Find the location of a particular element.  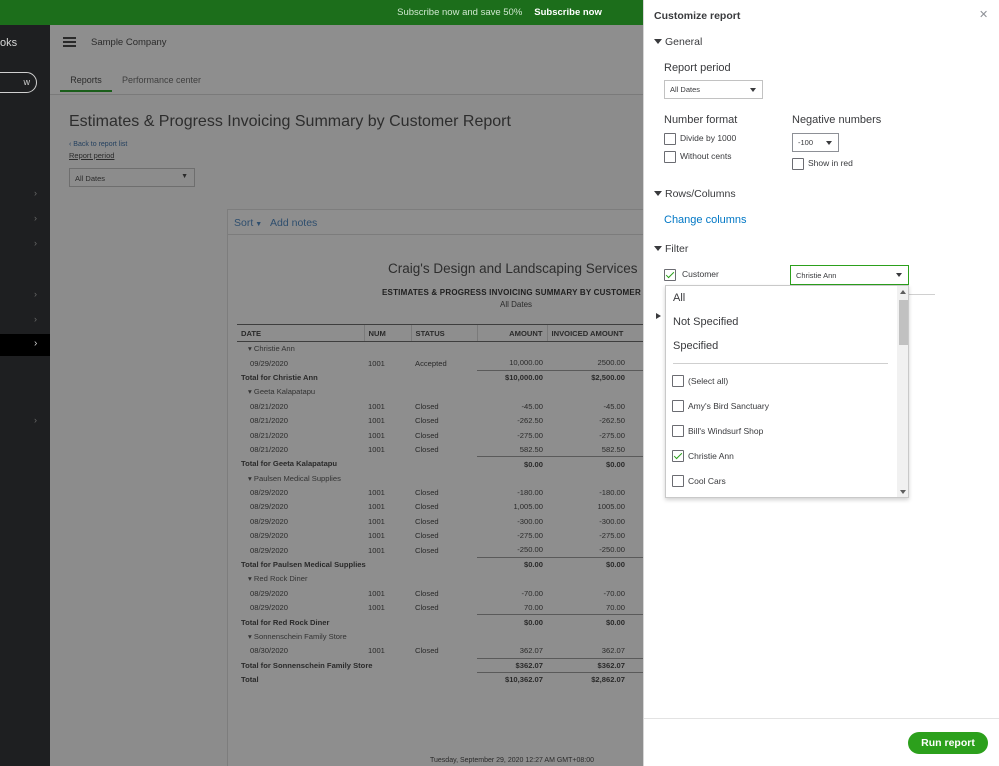

grand-total-row: Total $10,362.07 $2,862.07 is located at coordinates (440, 679).